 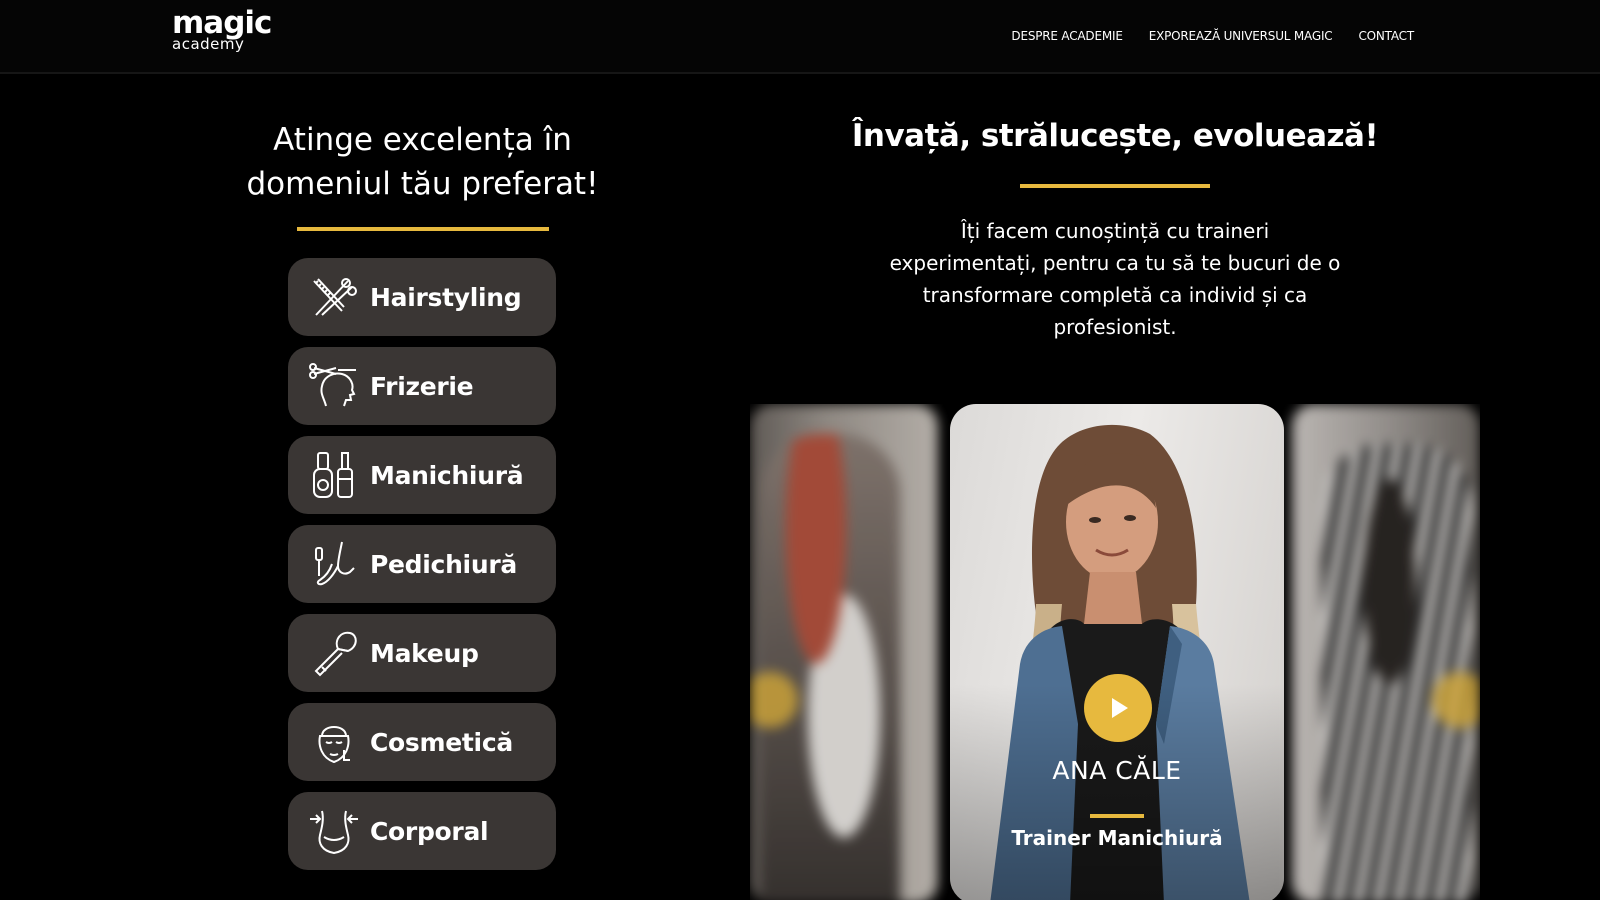 I want to click on foot-icon, so click(x=334, y=564).